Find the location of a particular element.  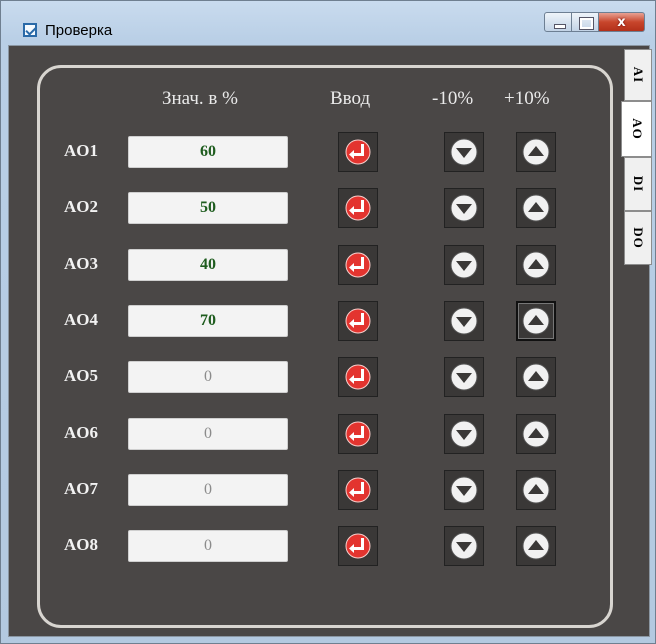

row-label-ao5: AO5 is located at coordinates (81, 376).